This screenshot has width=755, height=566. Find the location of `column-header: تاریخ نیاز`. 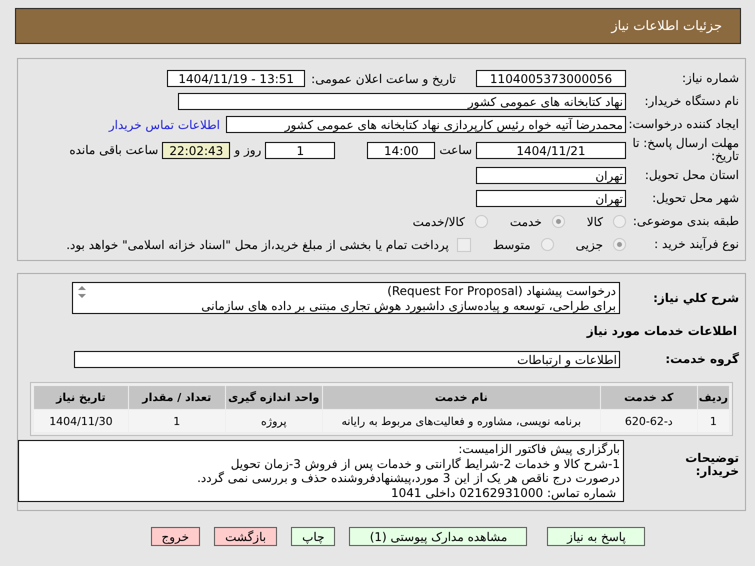

column-header: تاریخ نیاز is located at coordinates (81, 397).